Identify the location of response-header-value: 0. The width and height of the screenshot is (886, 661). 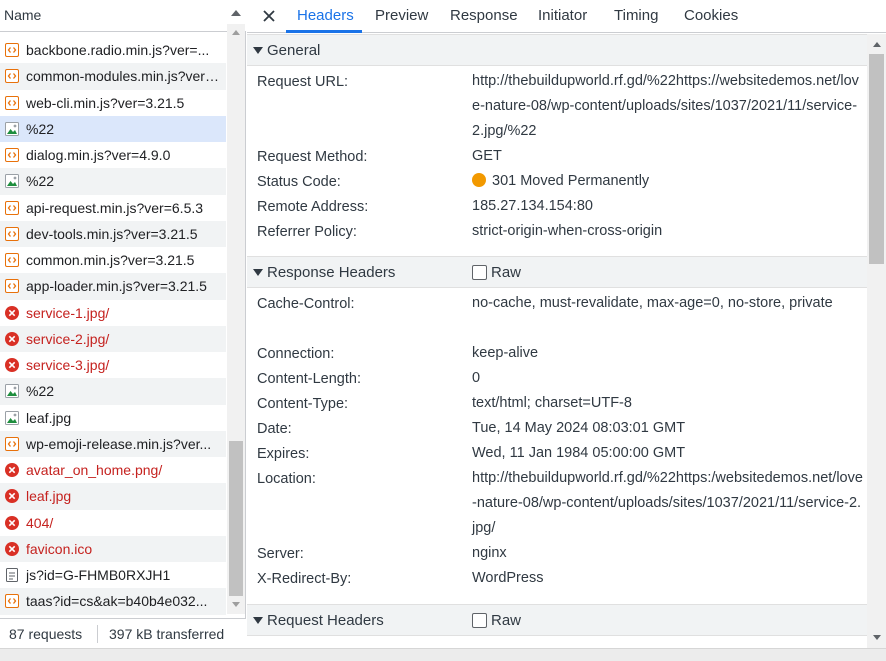
(476, 378).